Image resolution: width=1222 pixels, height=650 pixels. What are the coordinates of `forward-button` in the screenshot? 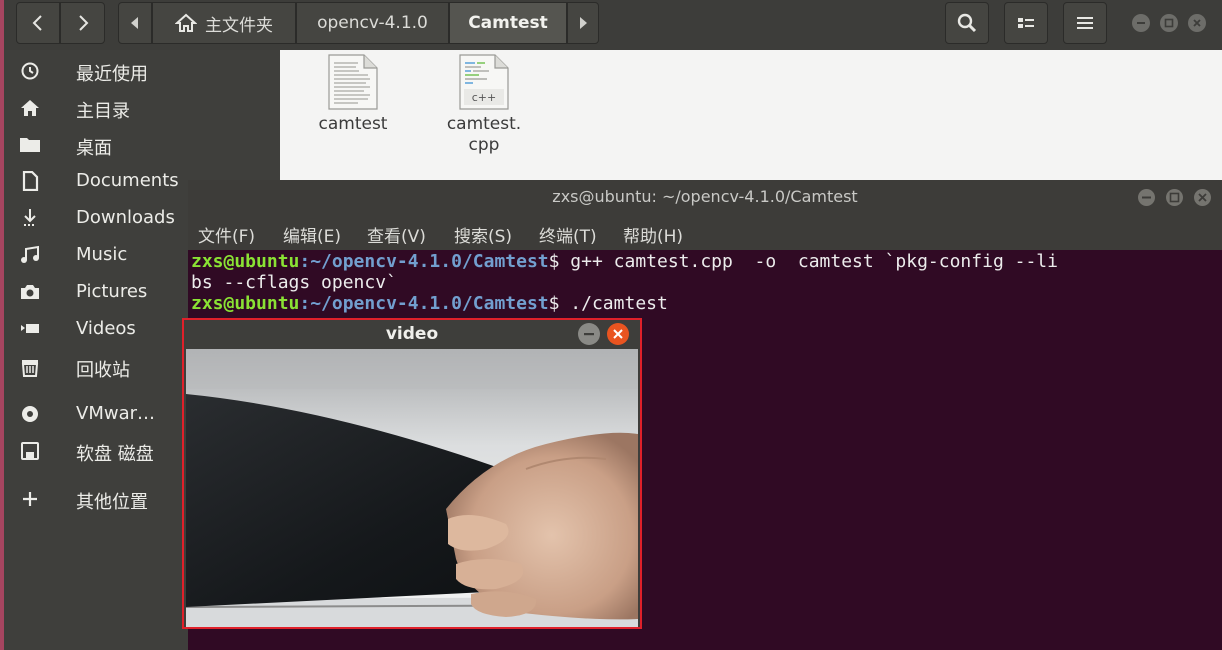 It's located at (82, 23).